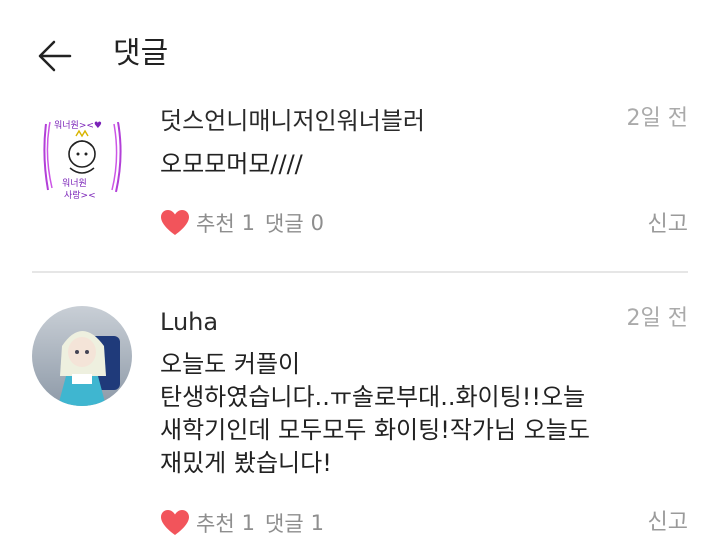  What do you see at coordinates (189, 322) in the screenshot?
I see `comment-author: Luha` at bounding box center [189, 322].